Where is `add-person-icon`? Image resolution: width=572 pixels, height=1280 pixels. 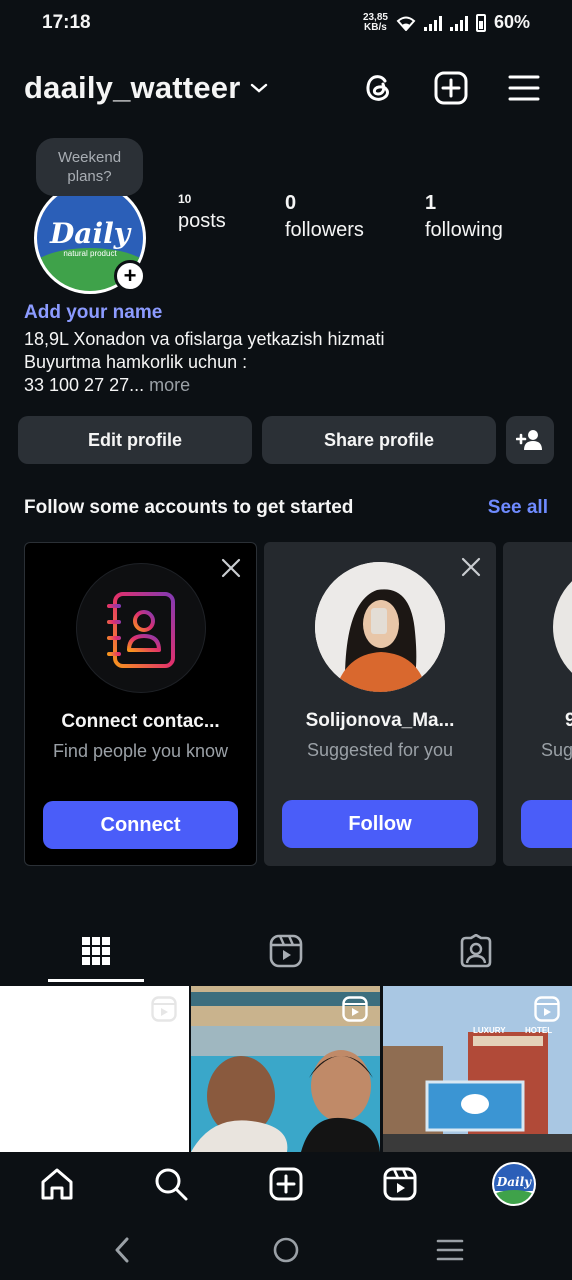
add-person-icon is located at coordinates (529, 440).